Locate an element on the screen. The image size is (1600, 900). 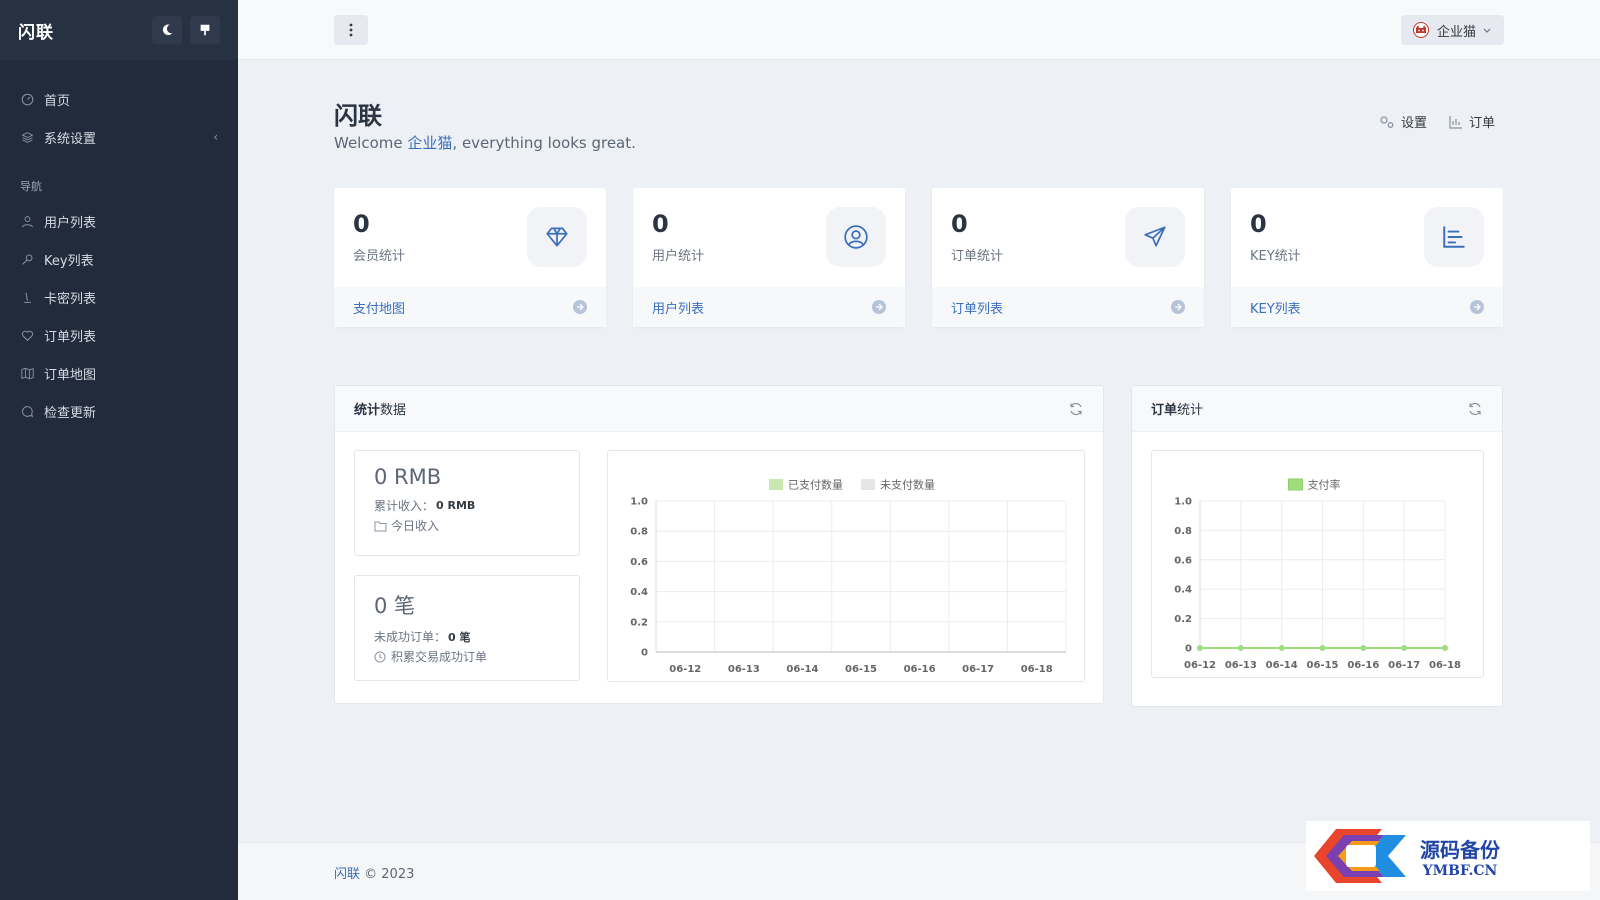
moon-icon is located at coordinates (167, 30).